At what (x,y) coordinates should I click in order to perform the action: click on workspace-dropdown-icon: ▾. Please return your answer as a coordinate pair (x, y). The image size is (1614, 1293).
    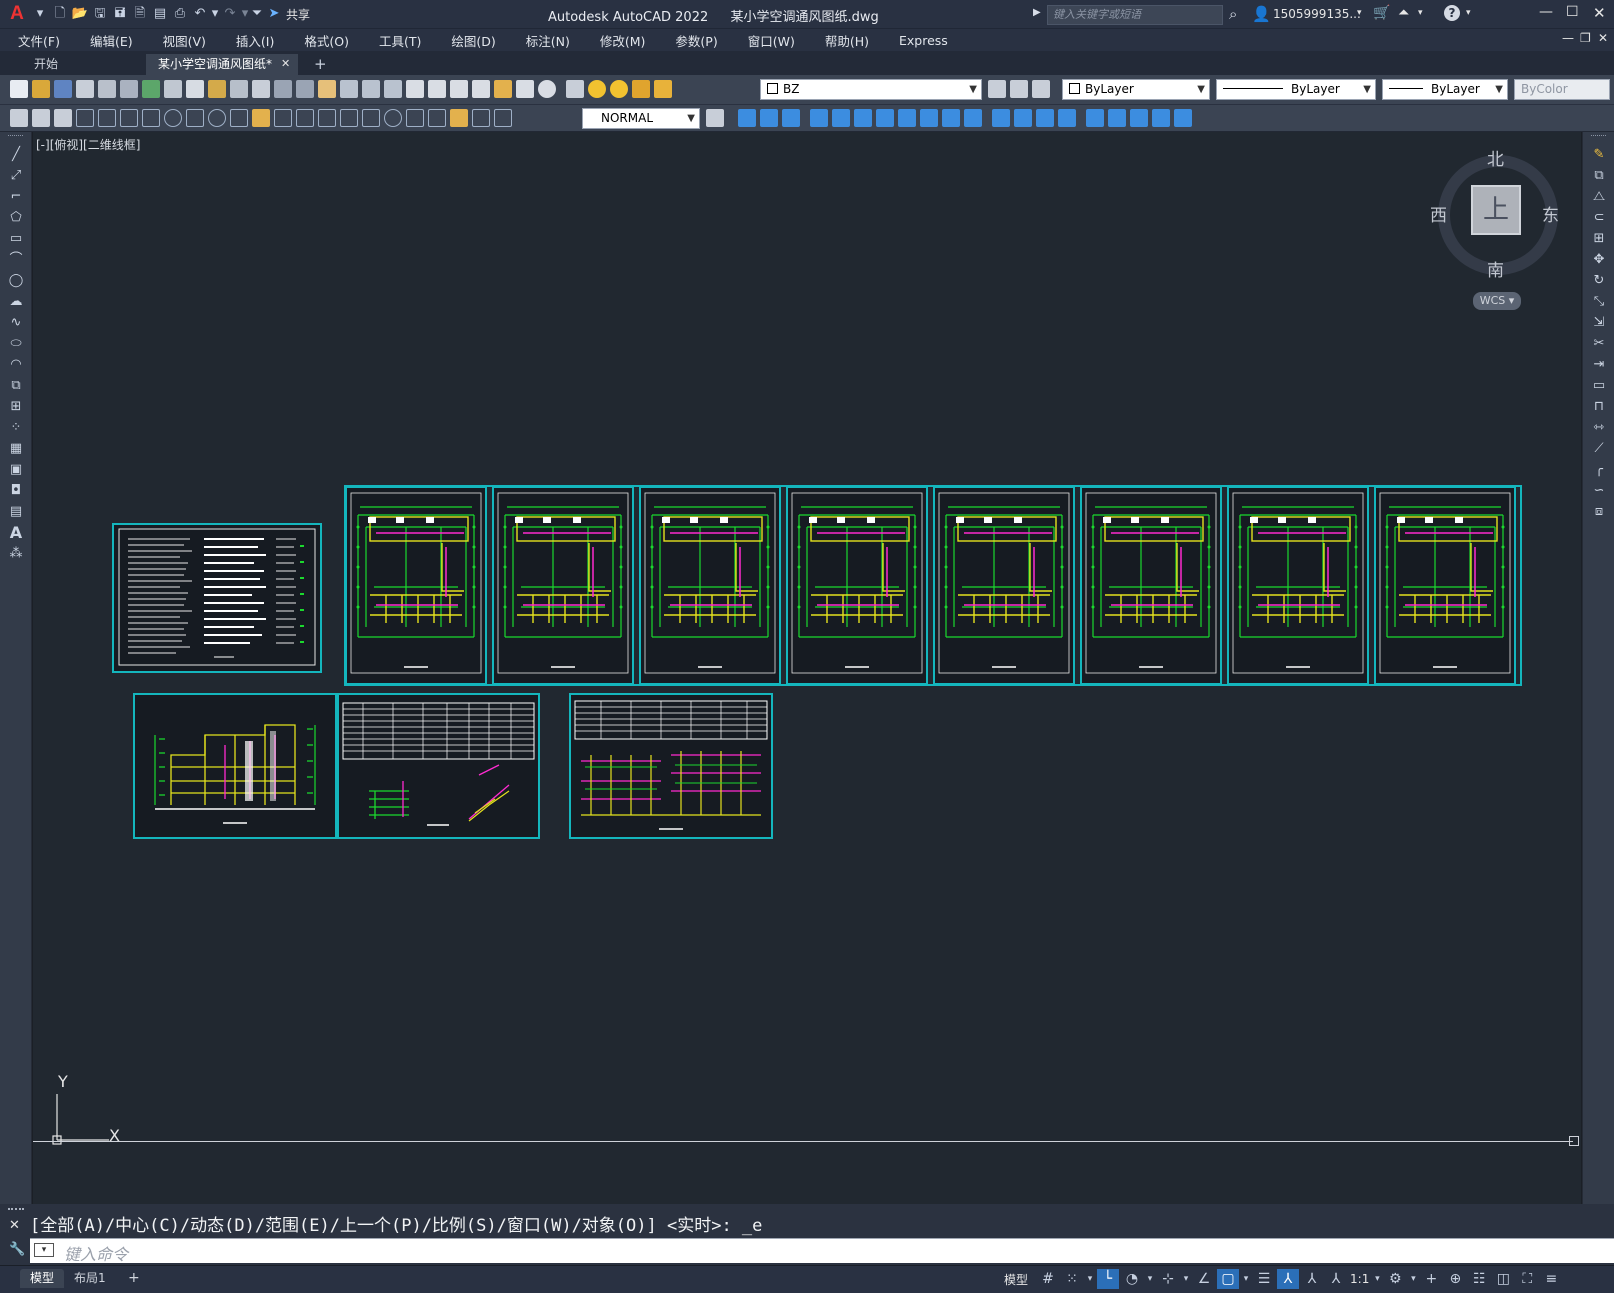
    Looking at the image, I should click on (1413, 1279).